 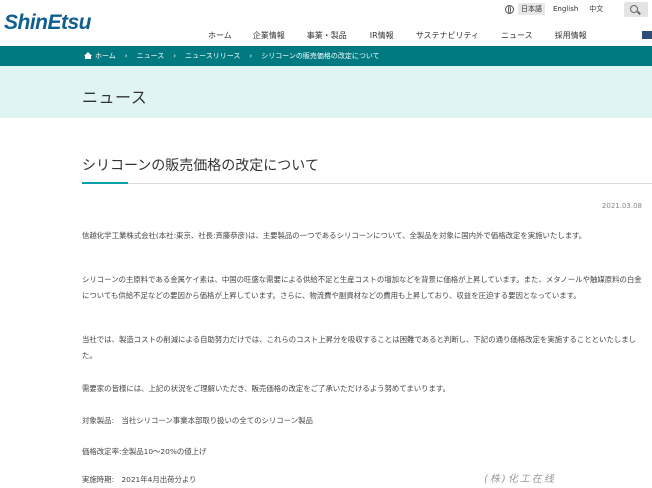 I want to click on breadcrumb-news-release: ニュースリリース, so click(x=212, y=56).